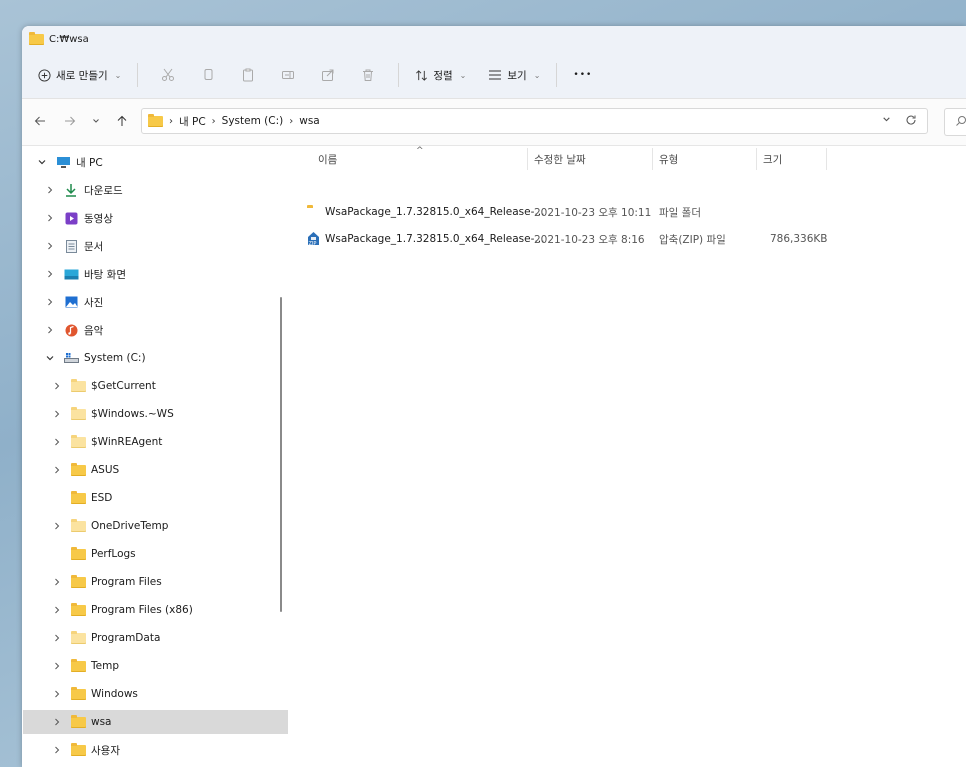  I want to click on video-icon, so click(71, 218).